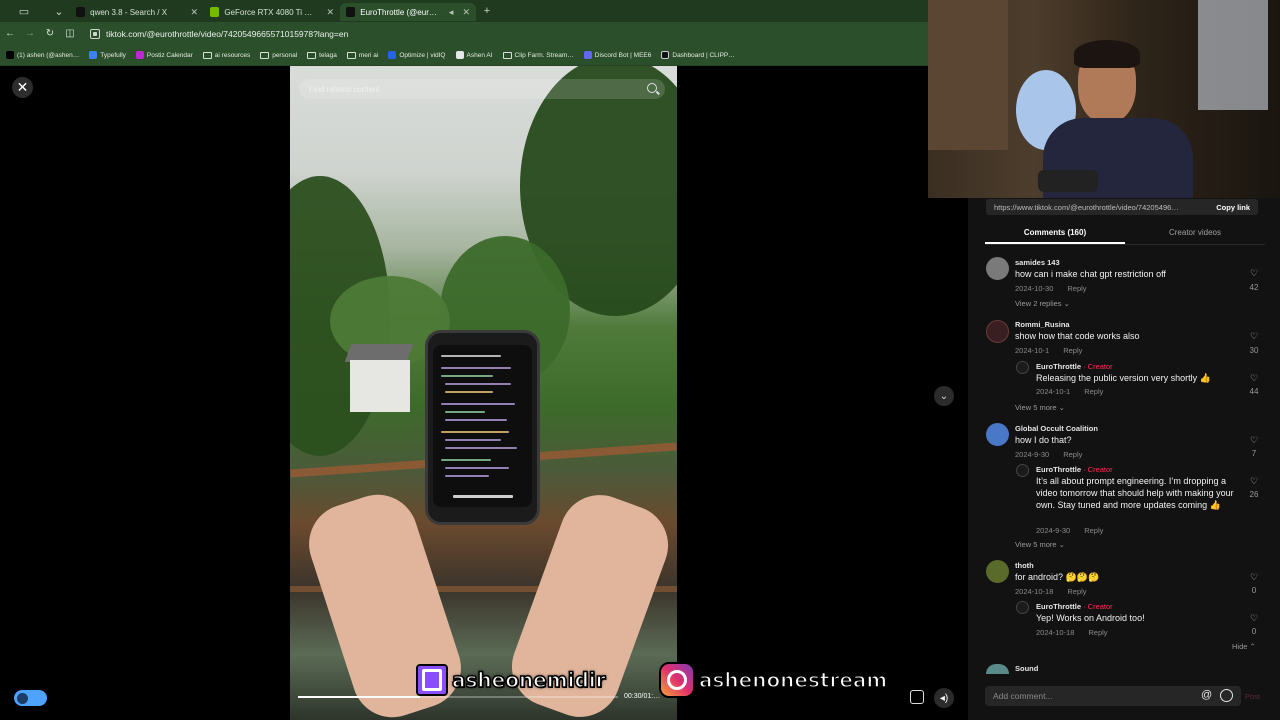 The height and width of the screenshot is (720, 1280). I want to click on tab-creator-videos: Creator videos, so click(1195, 234).